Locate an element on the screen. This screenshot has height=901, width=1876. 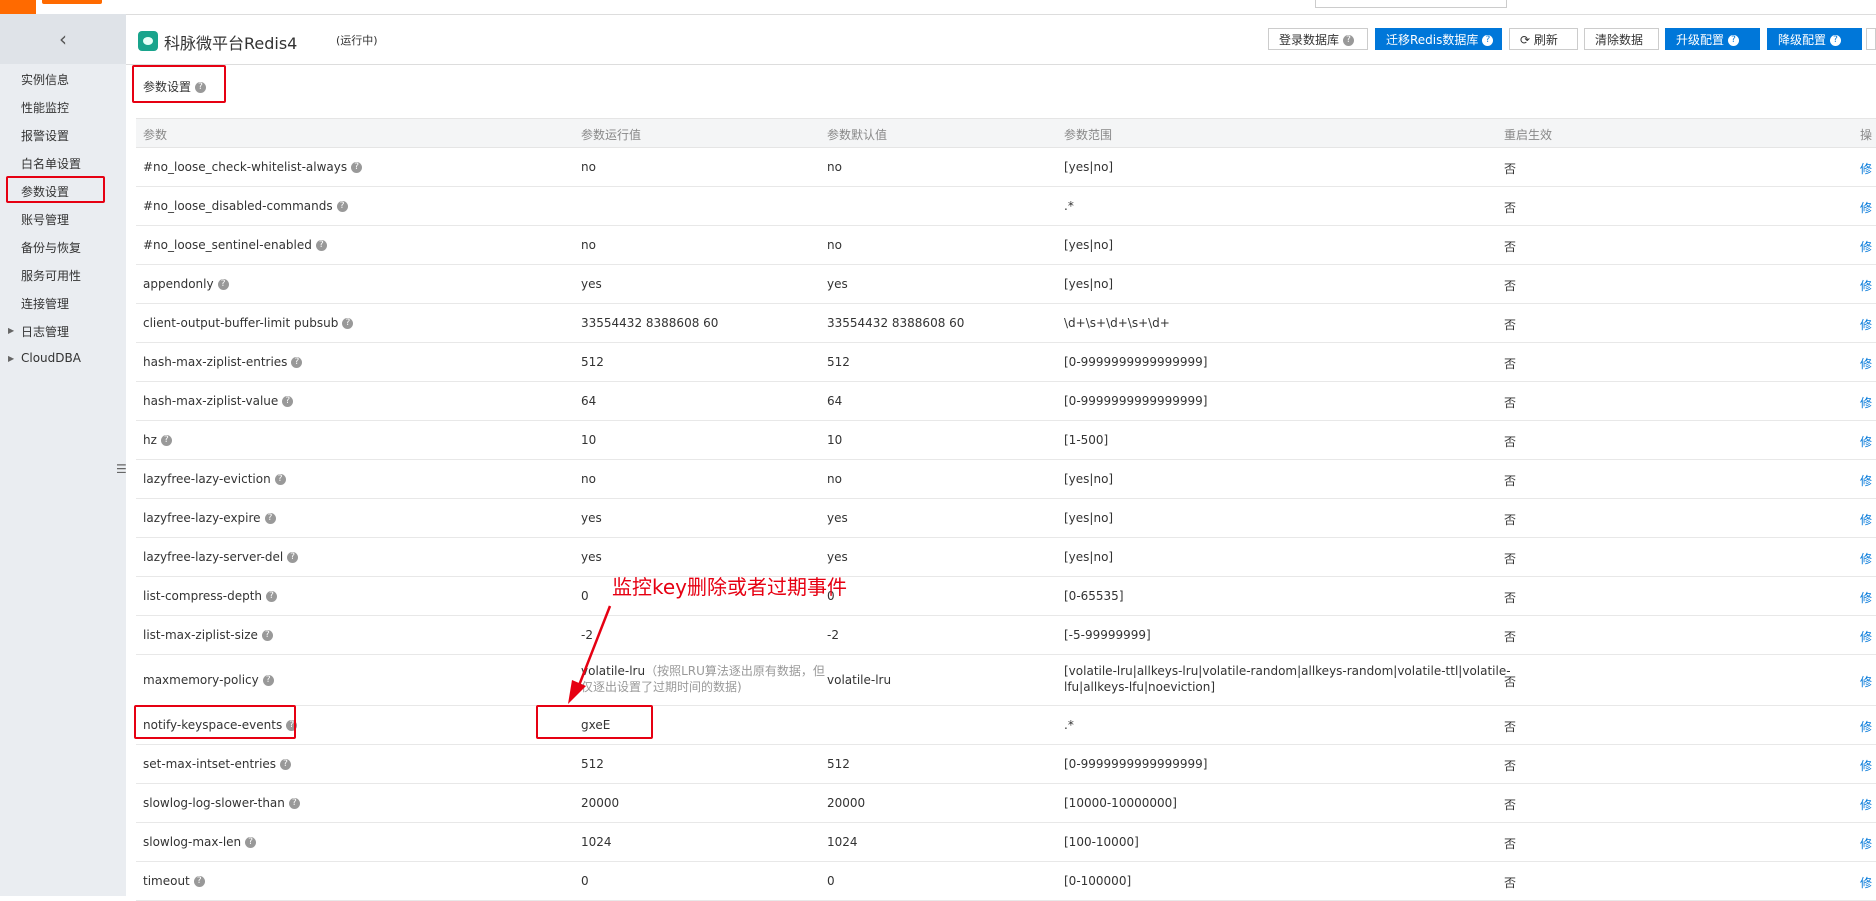
param-name: list-max-ziplist-size? is located at coordinates (208, 635).